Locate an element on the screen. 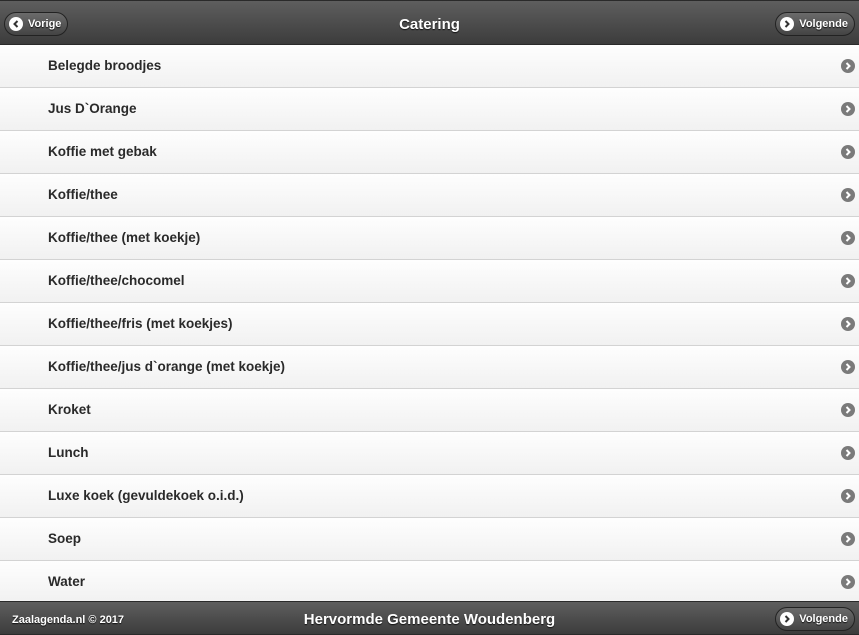 The height and width of the screenshot is (635, 859). list-item-label: Koffie/thee/jus d`orange (met koekje) is located at coordinates (167, 366).